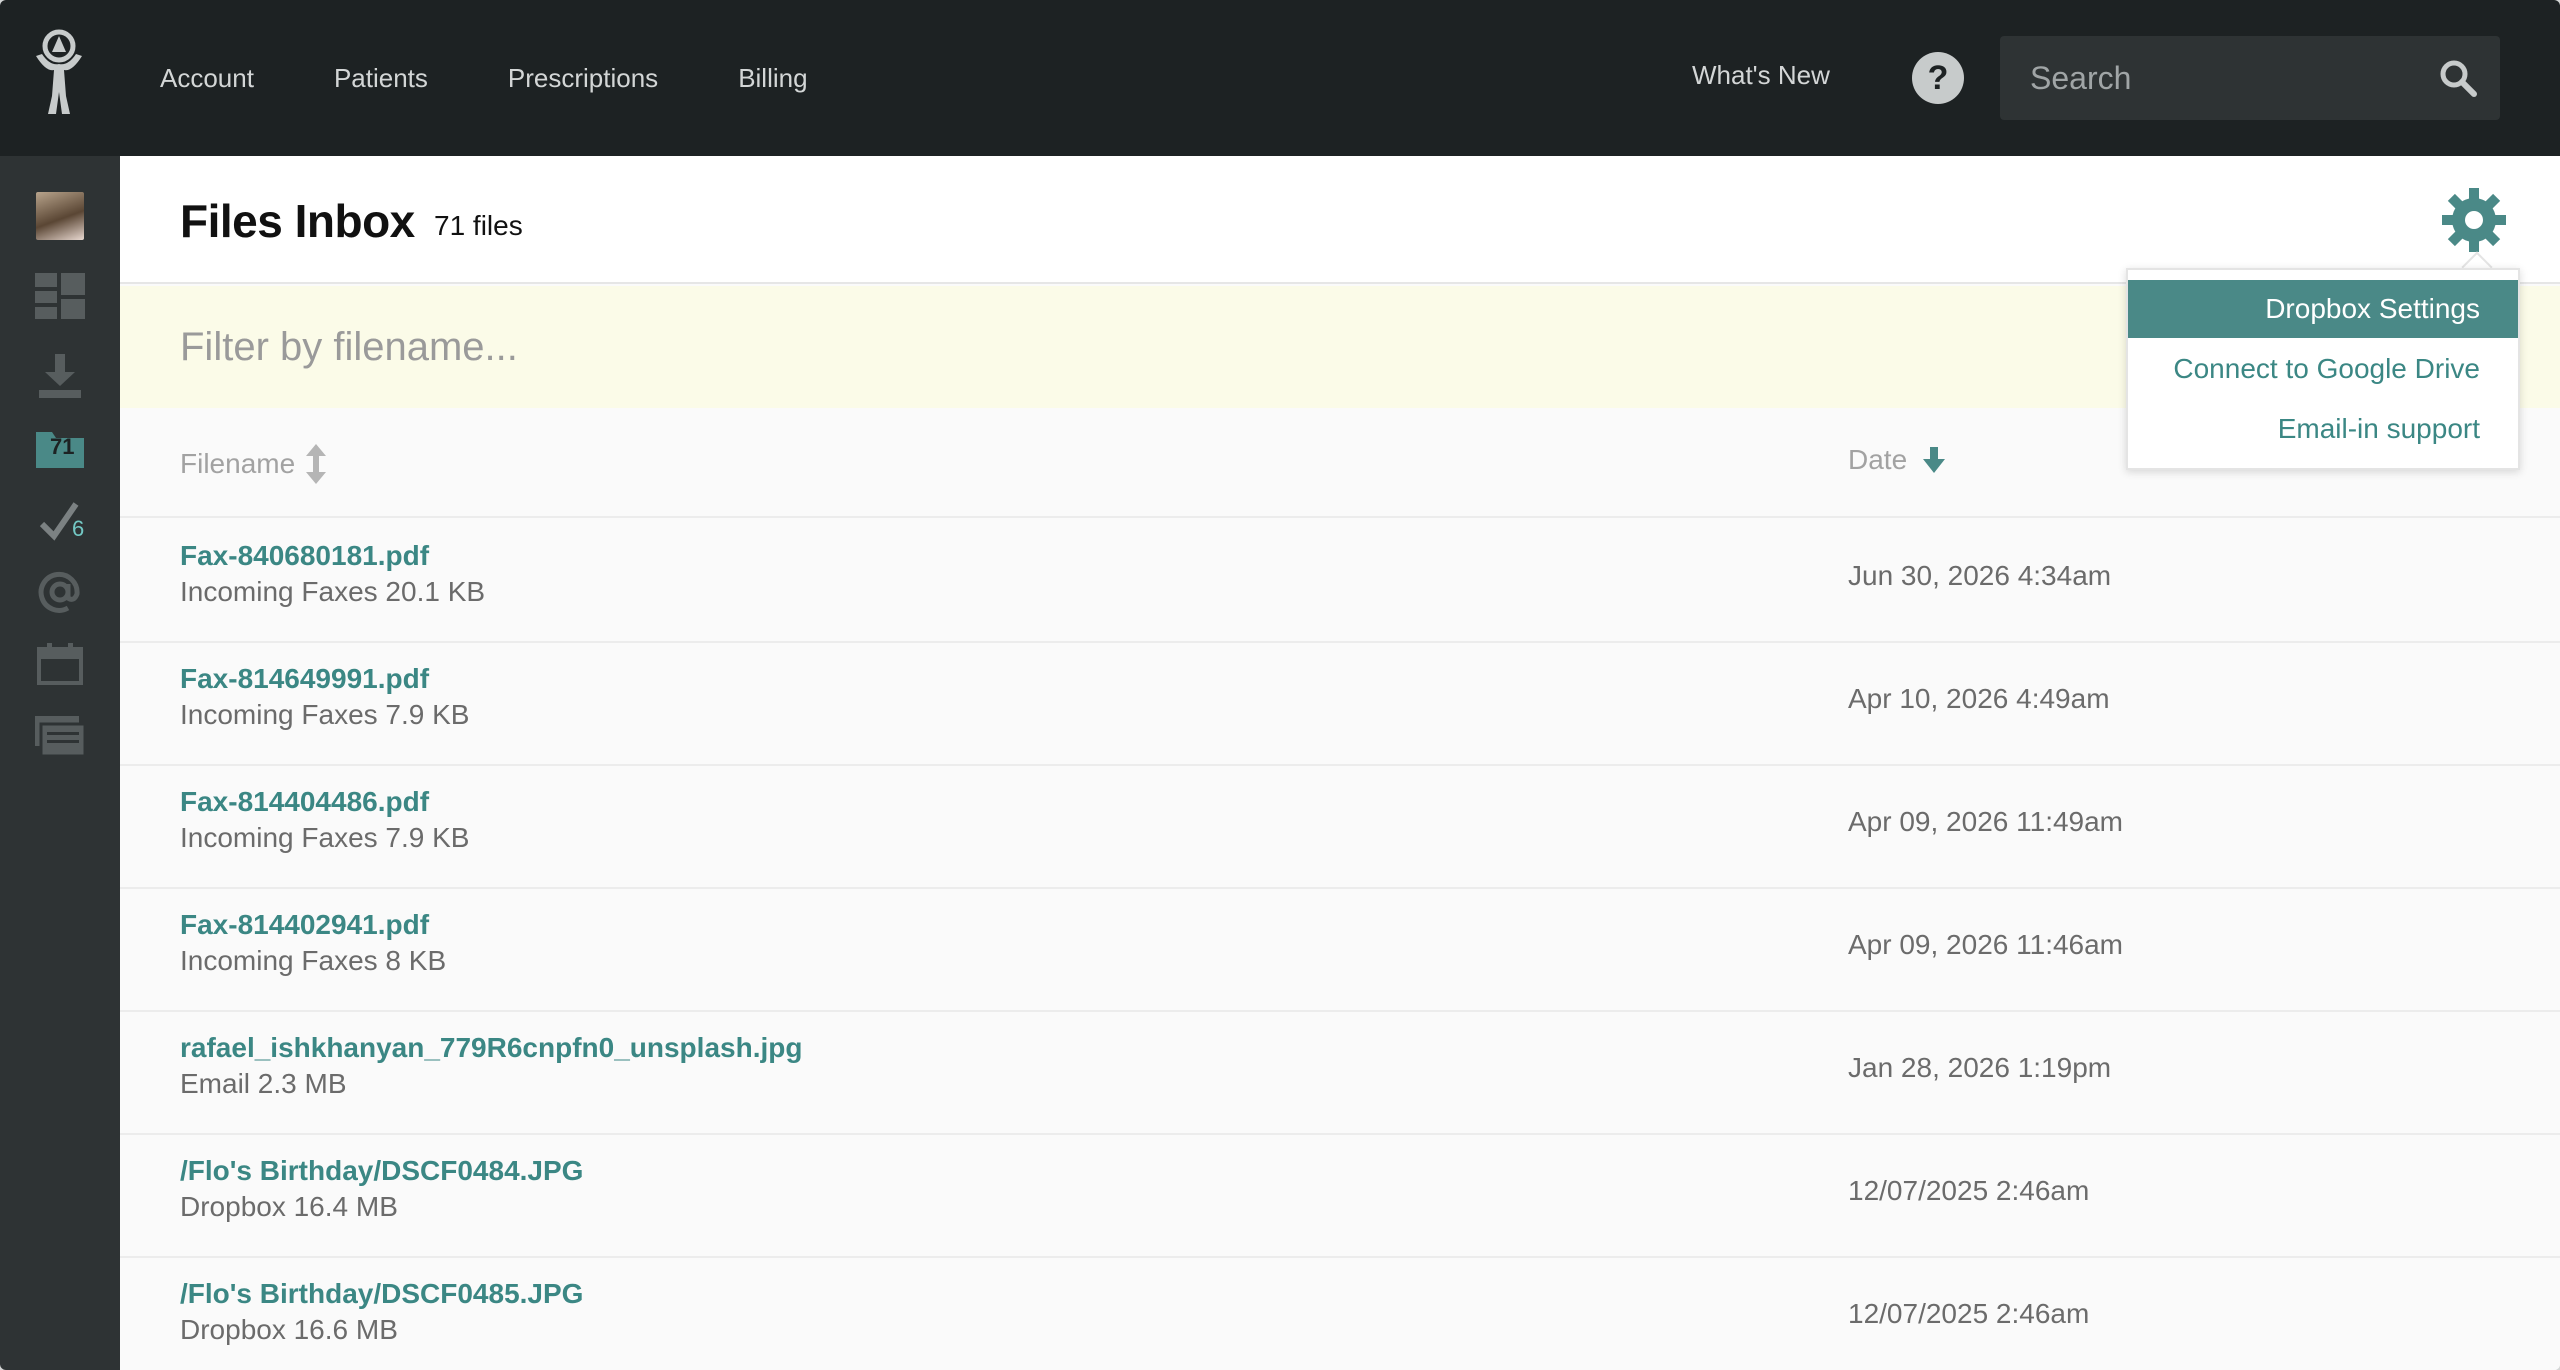  I want to click on logo-icon, so click(59, 72).